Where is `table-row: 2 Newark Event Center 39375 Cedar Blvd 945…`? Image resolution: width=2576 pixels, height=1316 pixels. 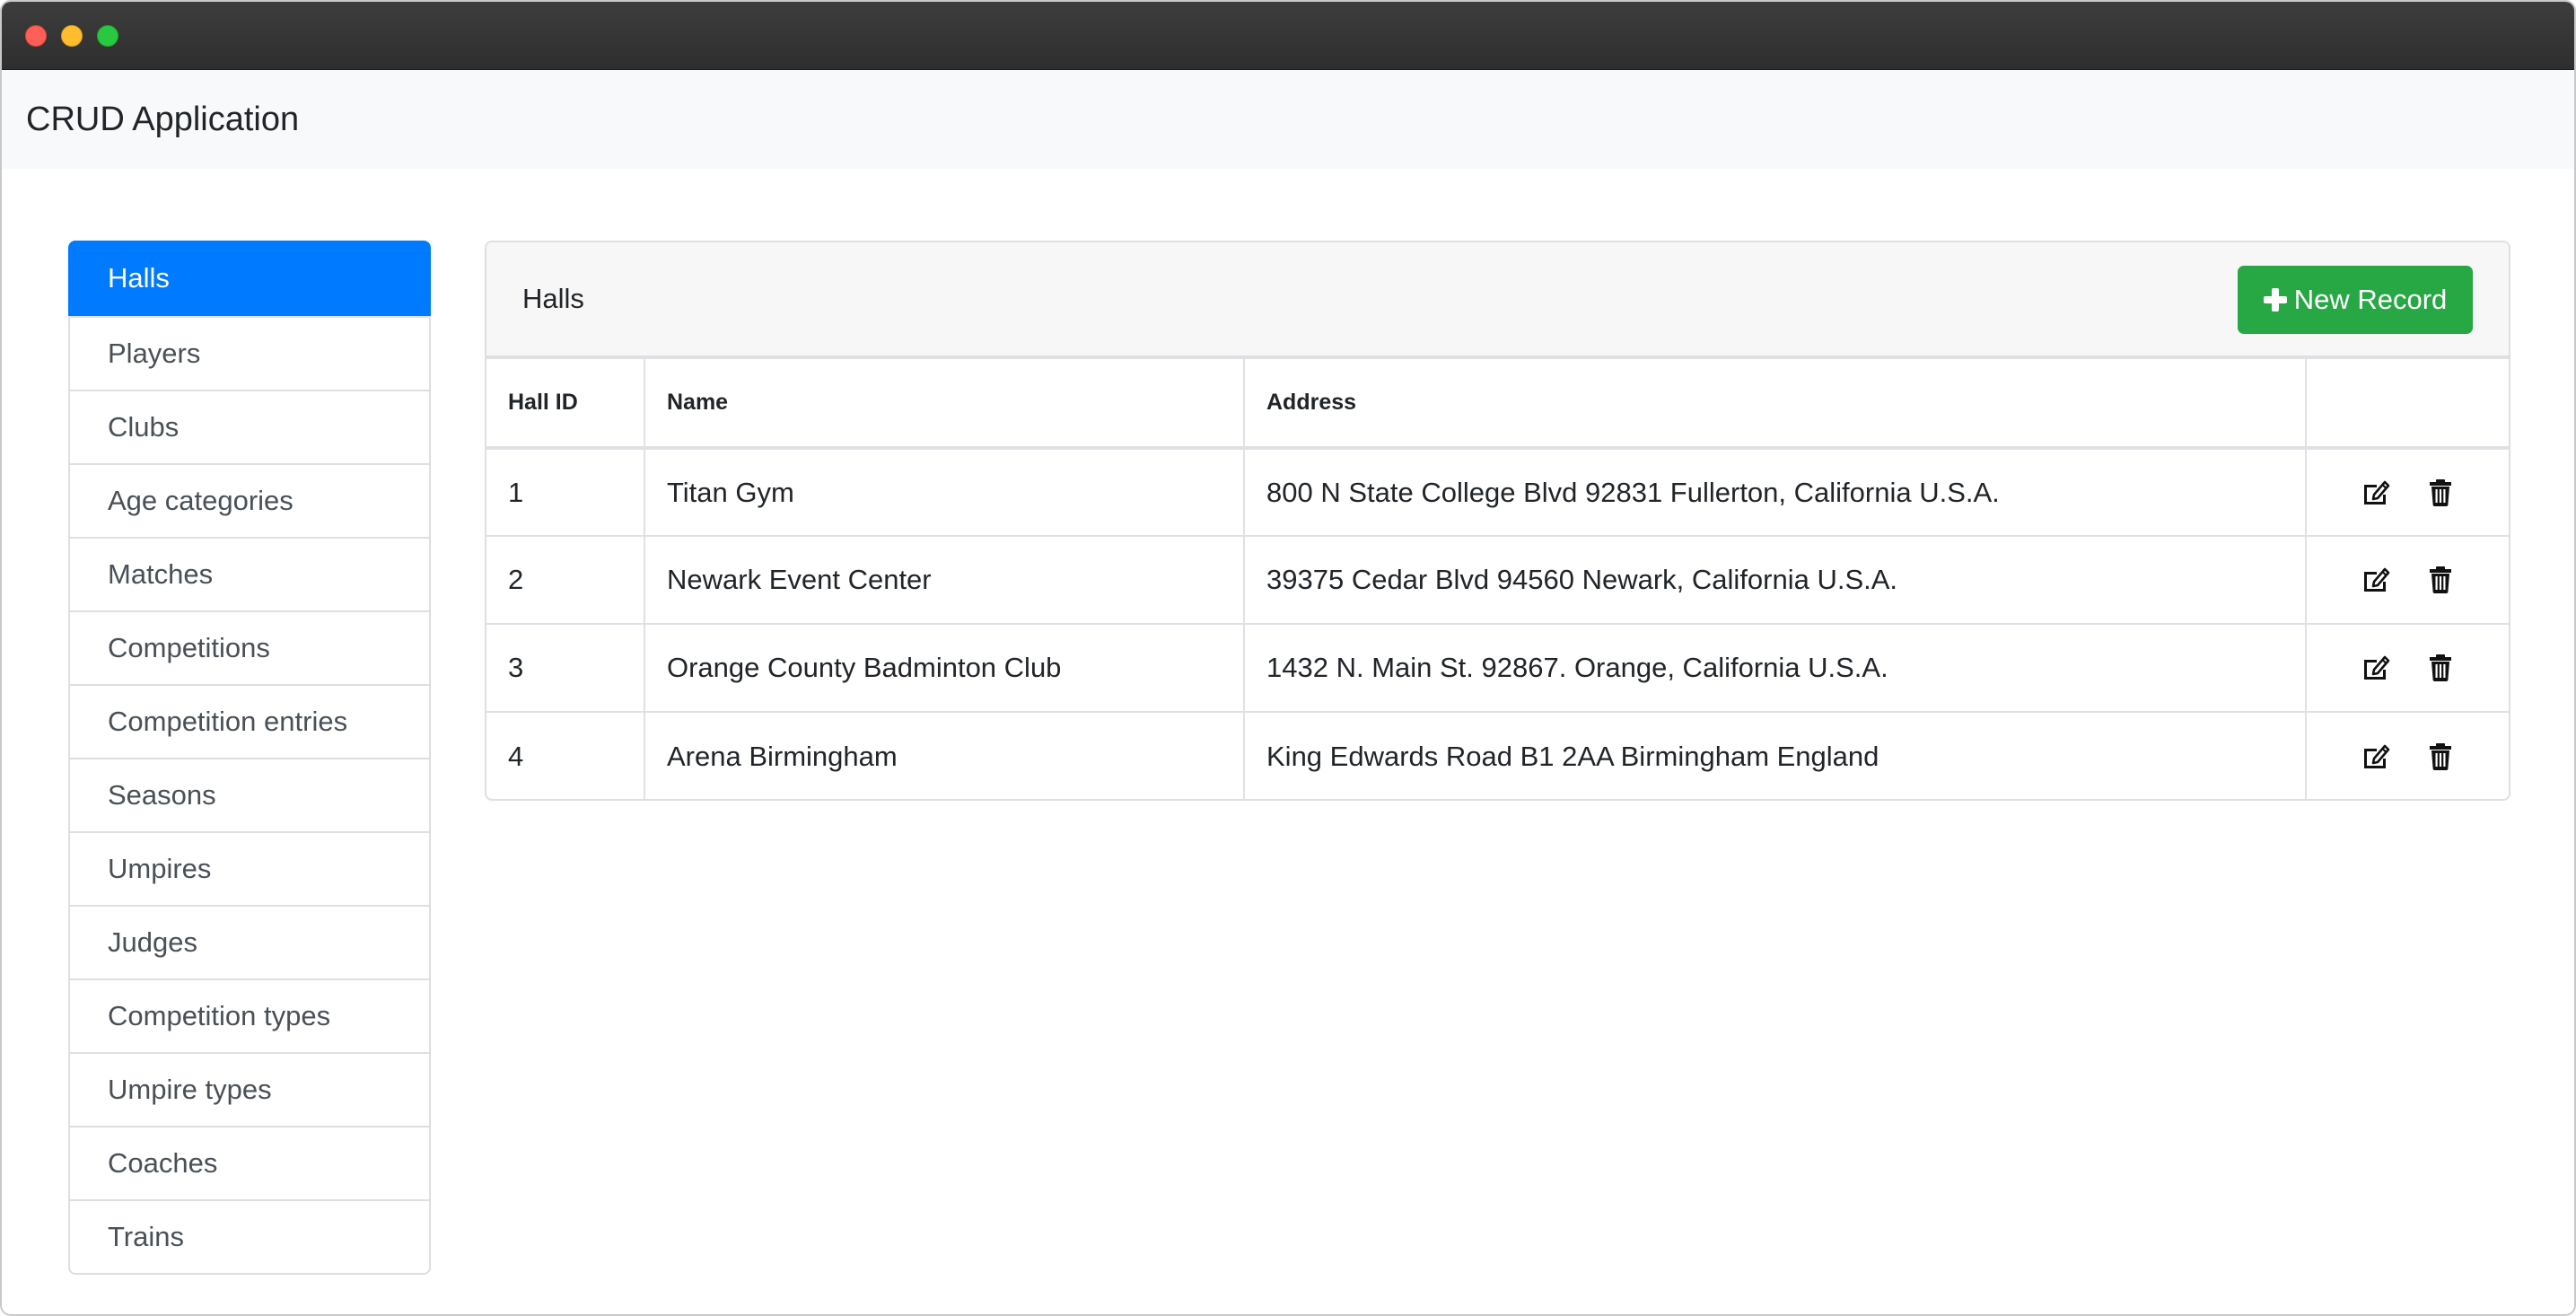 table-row: 2 Newark Event Center 39375 Cedar Blvd 945… is located at coordinates (1497, 580).